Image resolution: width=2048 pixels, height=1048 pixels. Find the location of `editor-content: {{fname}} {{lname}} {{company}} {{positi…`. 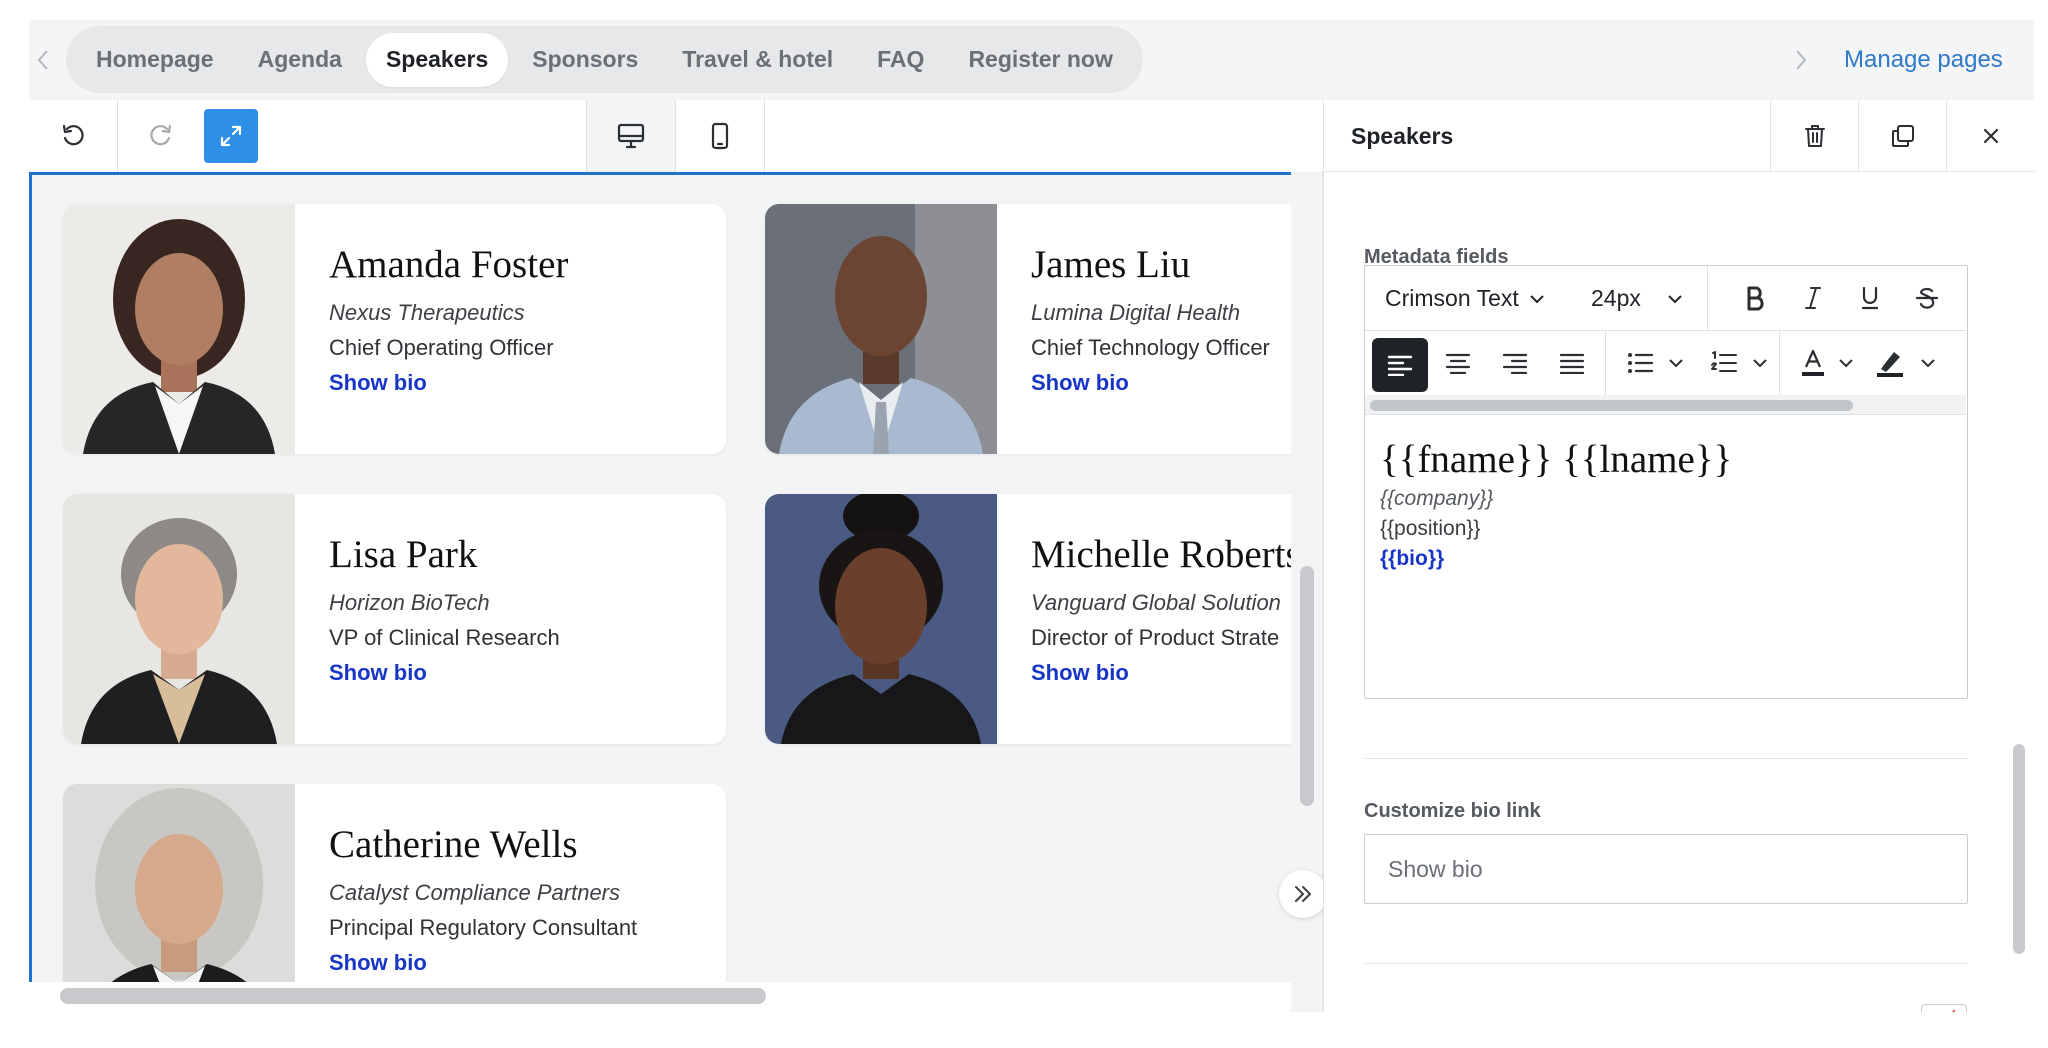

editor-content: {{fname}} {{lname}} {{company}} {{positi… is located at coordinates (1665, 505).